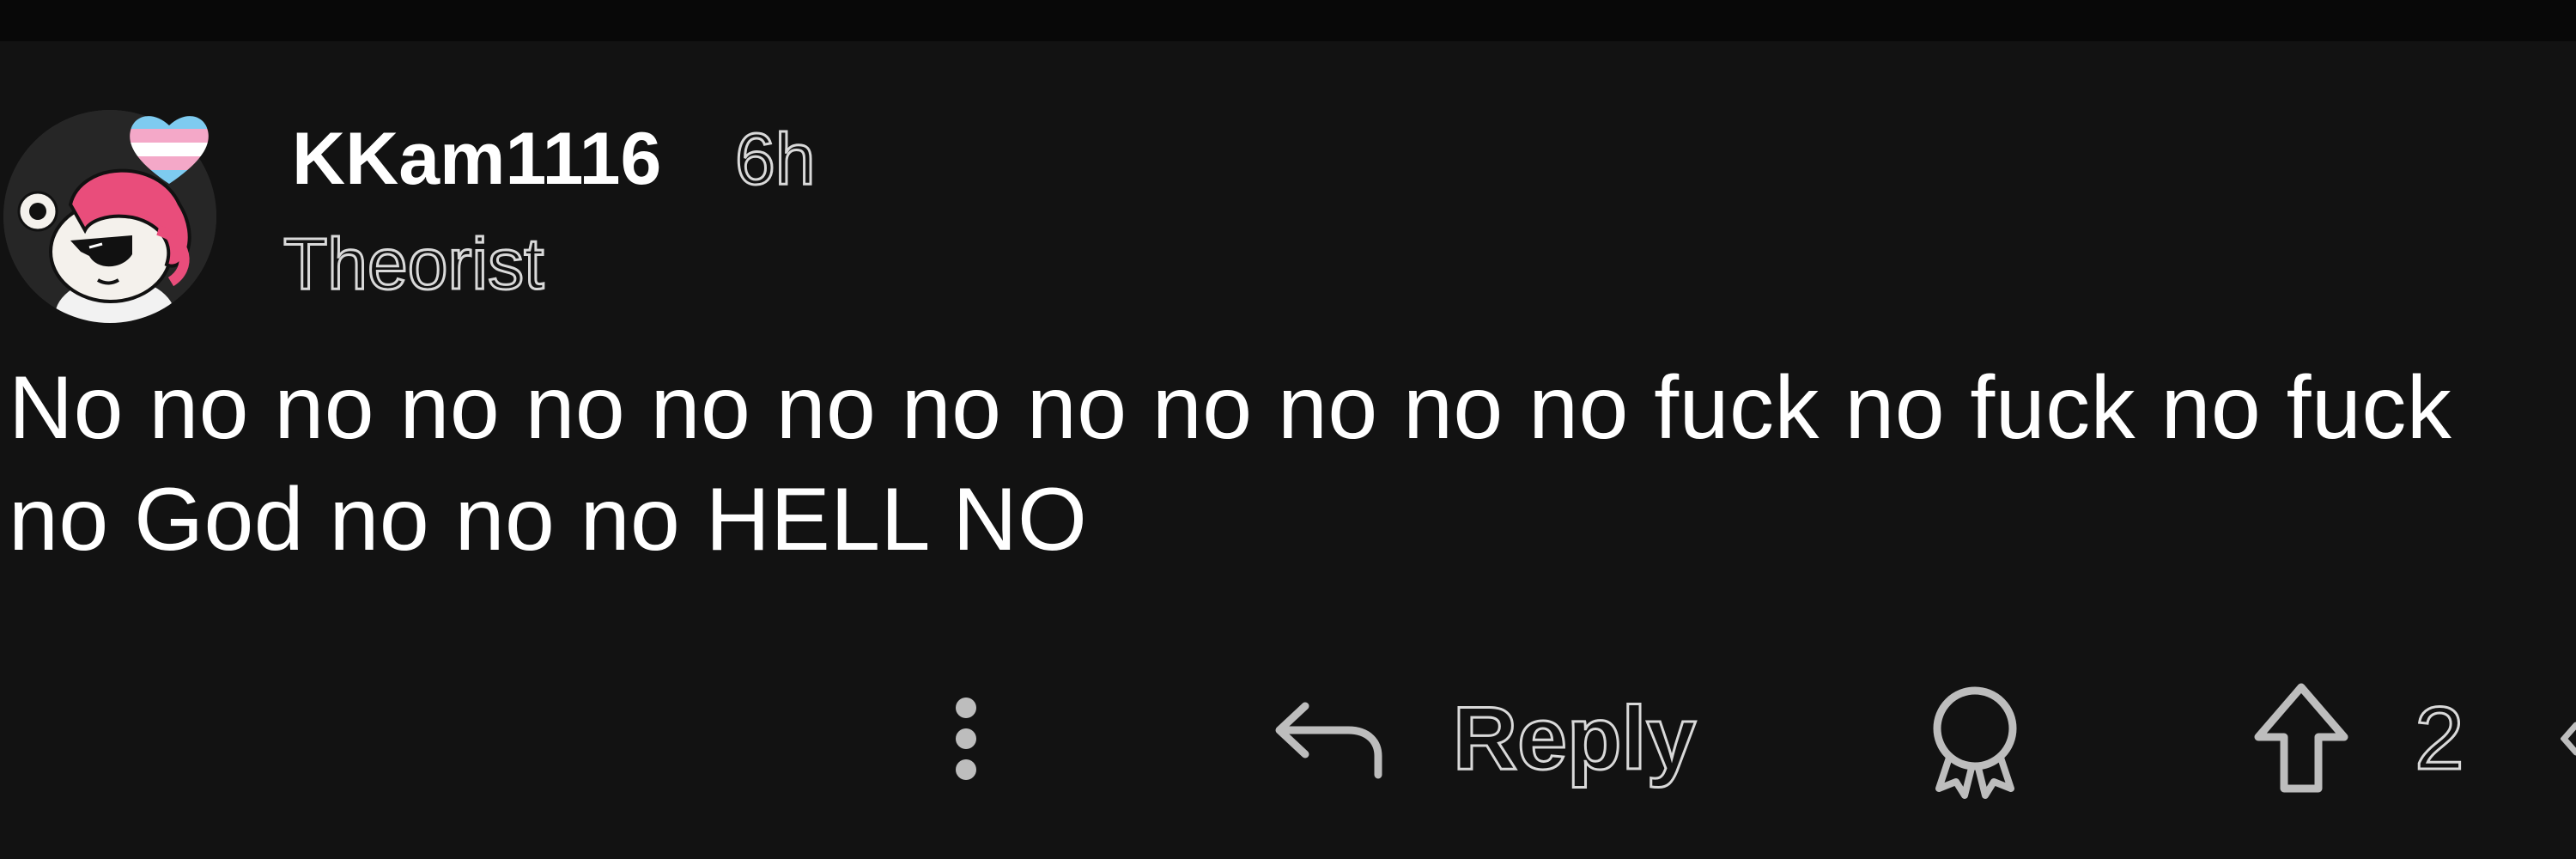 The image size is (2576, 859). Describe the element at coordinates (1331, 739) in the screenshot. I see `reply-arrow-icon` at that location.